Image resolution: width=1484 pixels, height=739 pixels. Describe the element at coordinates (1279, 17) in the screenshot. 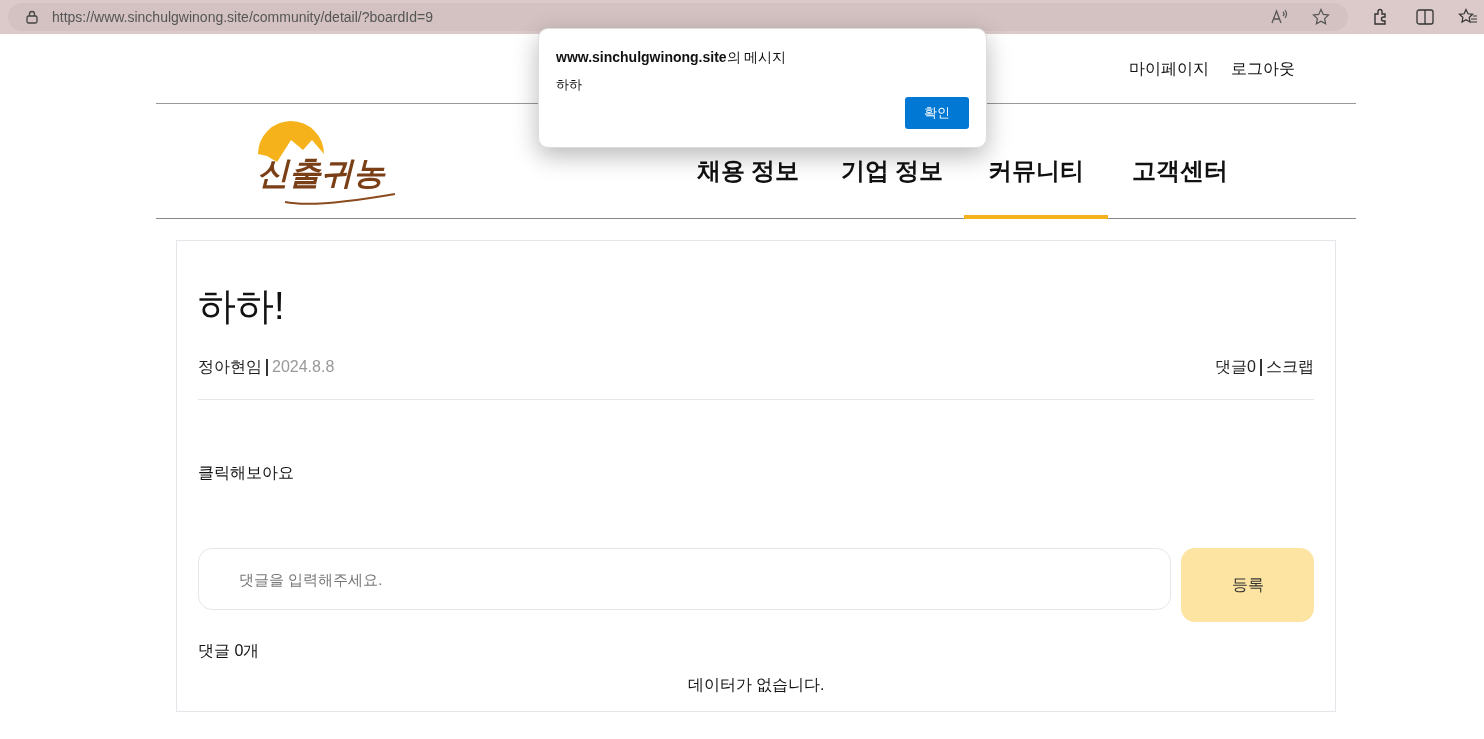

I see `read-aloud-icon` at that location.